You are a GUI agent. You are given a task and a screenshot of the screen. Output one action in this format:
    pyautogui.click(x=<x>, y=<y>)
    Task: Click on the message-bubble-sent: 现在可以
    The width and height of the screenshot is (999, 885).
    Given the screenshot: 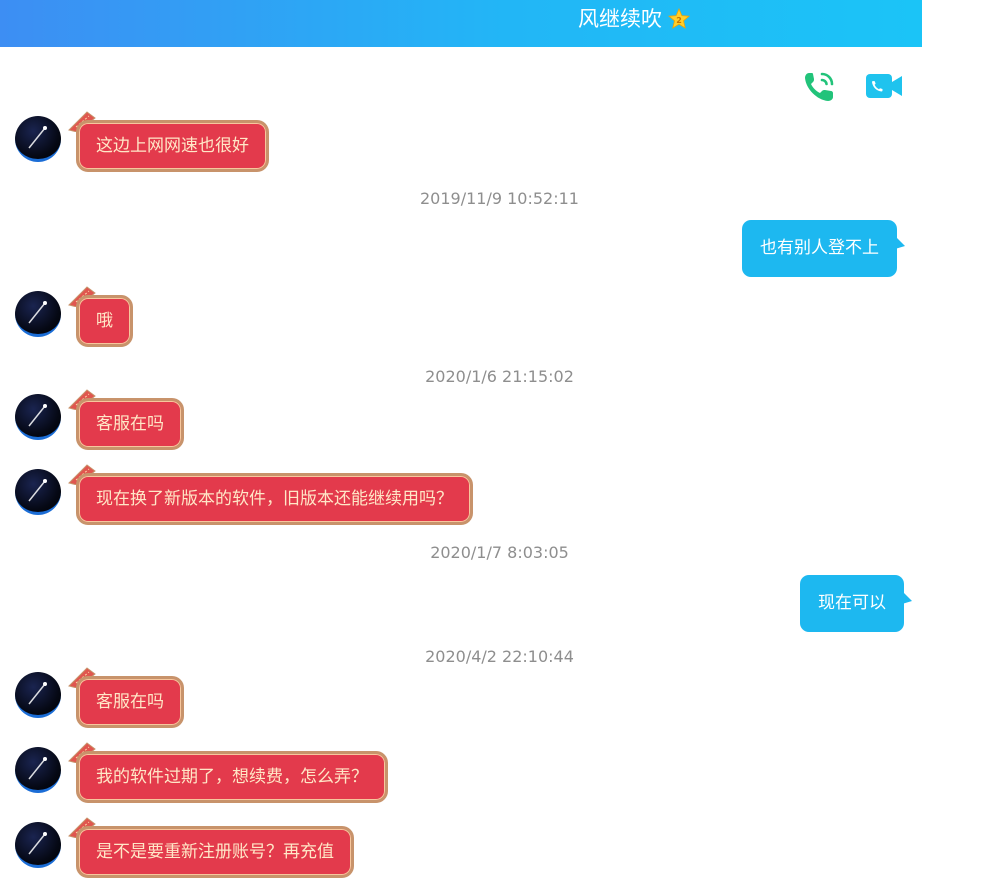 What is the action you would take?
    pyautogui.click(x=856, y=603)
    